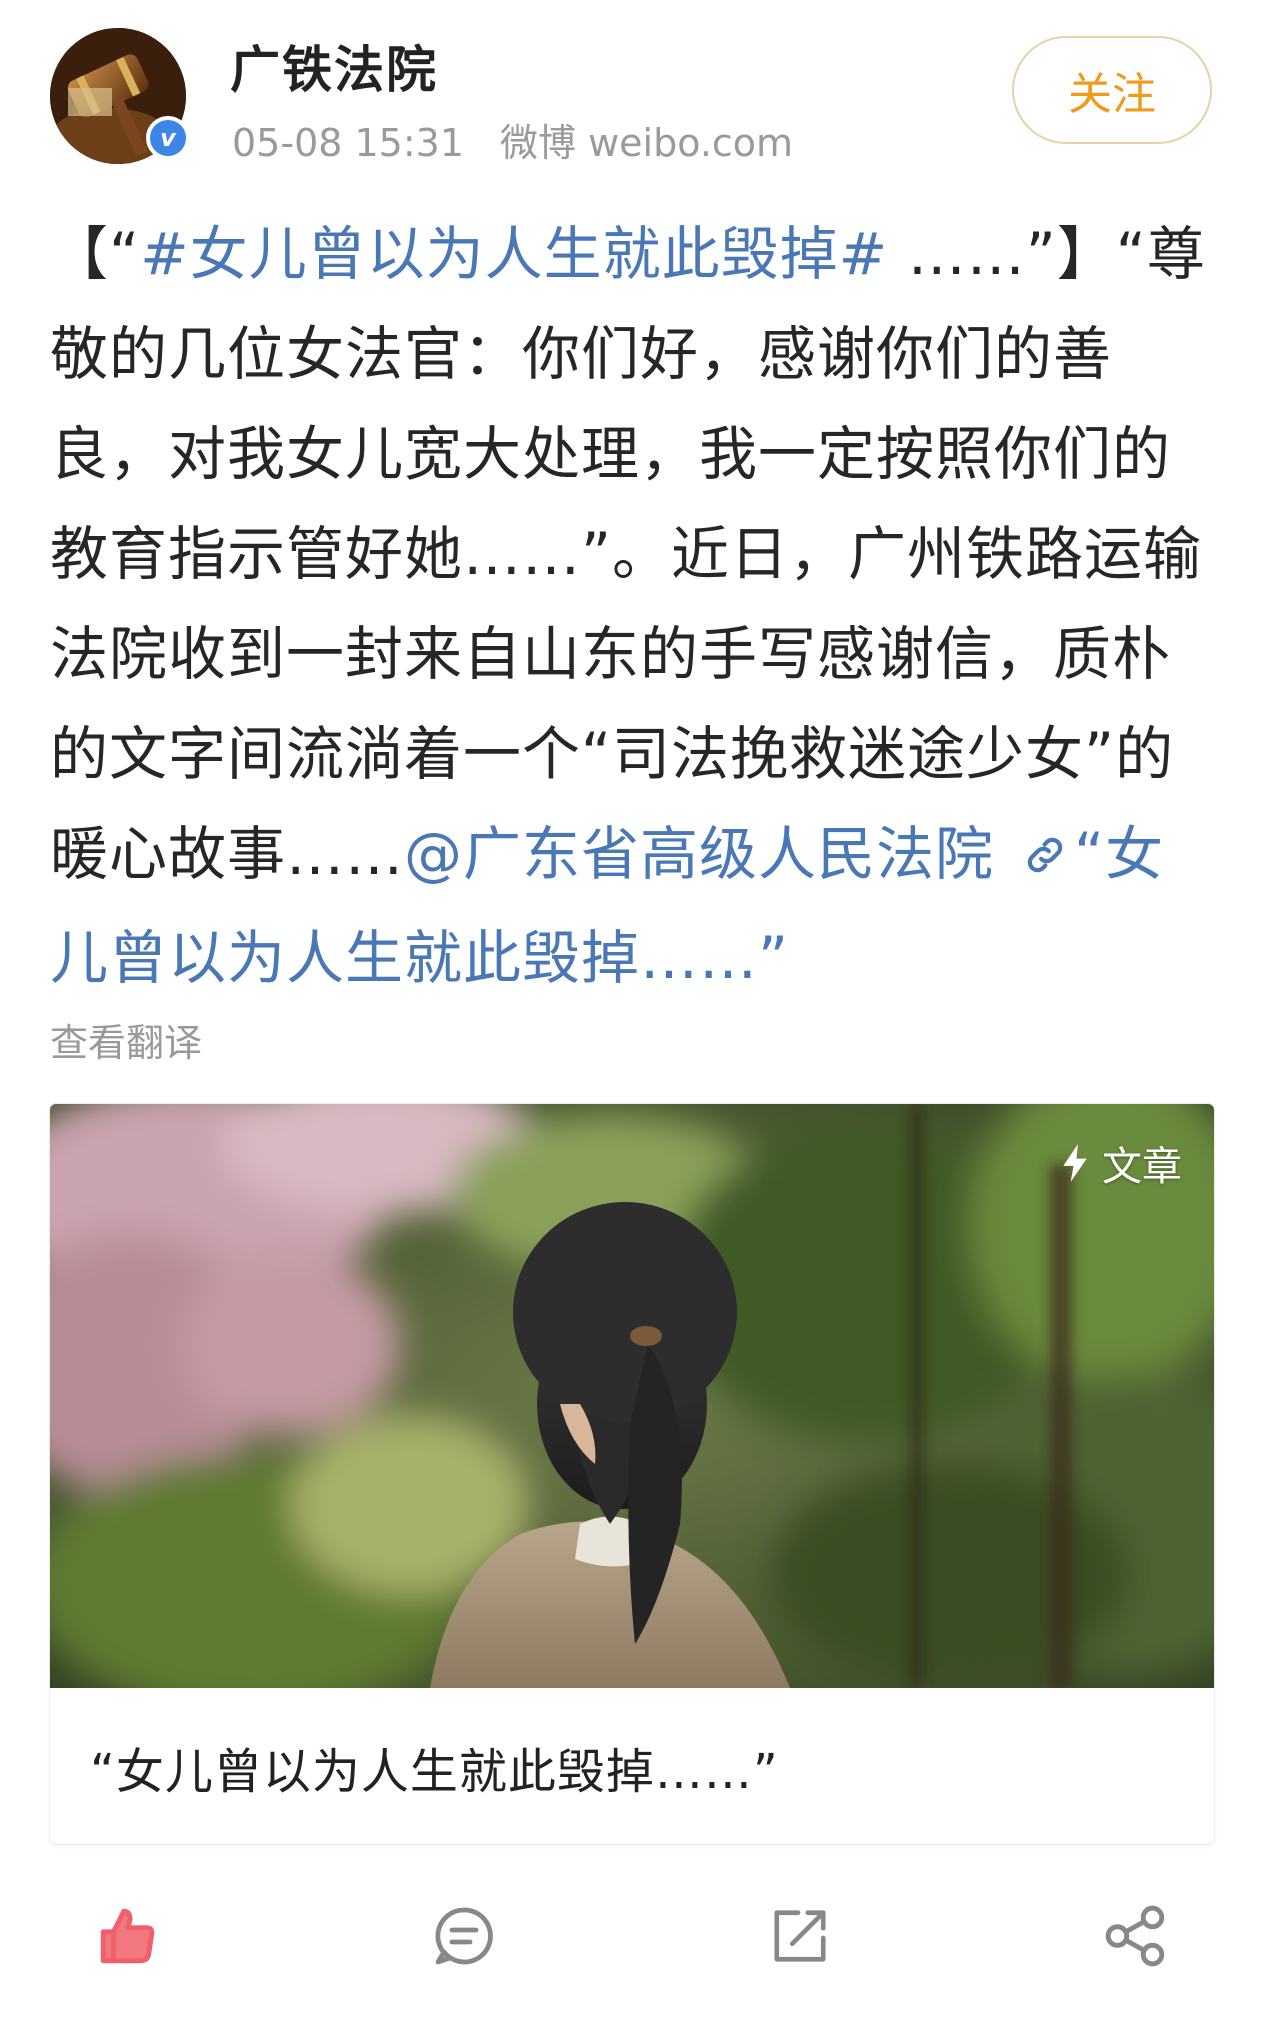 This screenshot has height=2039, width=1264. Describe the element at coordinates (434, 1767) in the screenshot. I see `article-card-title: “女儿曾以为人生就此毁掉……”` at that location.